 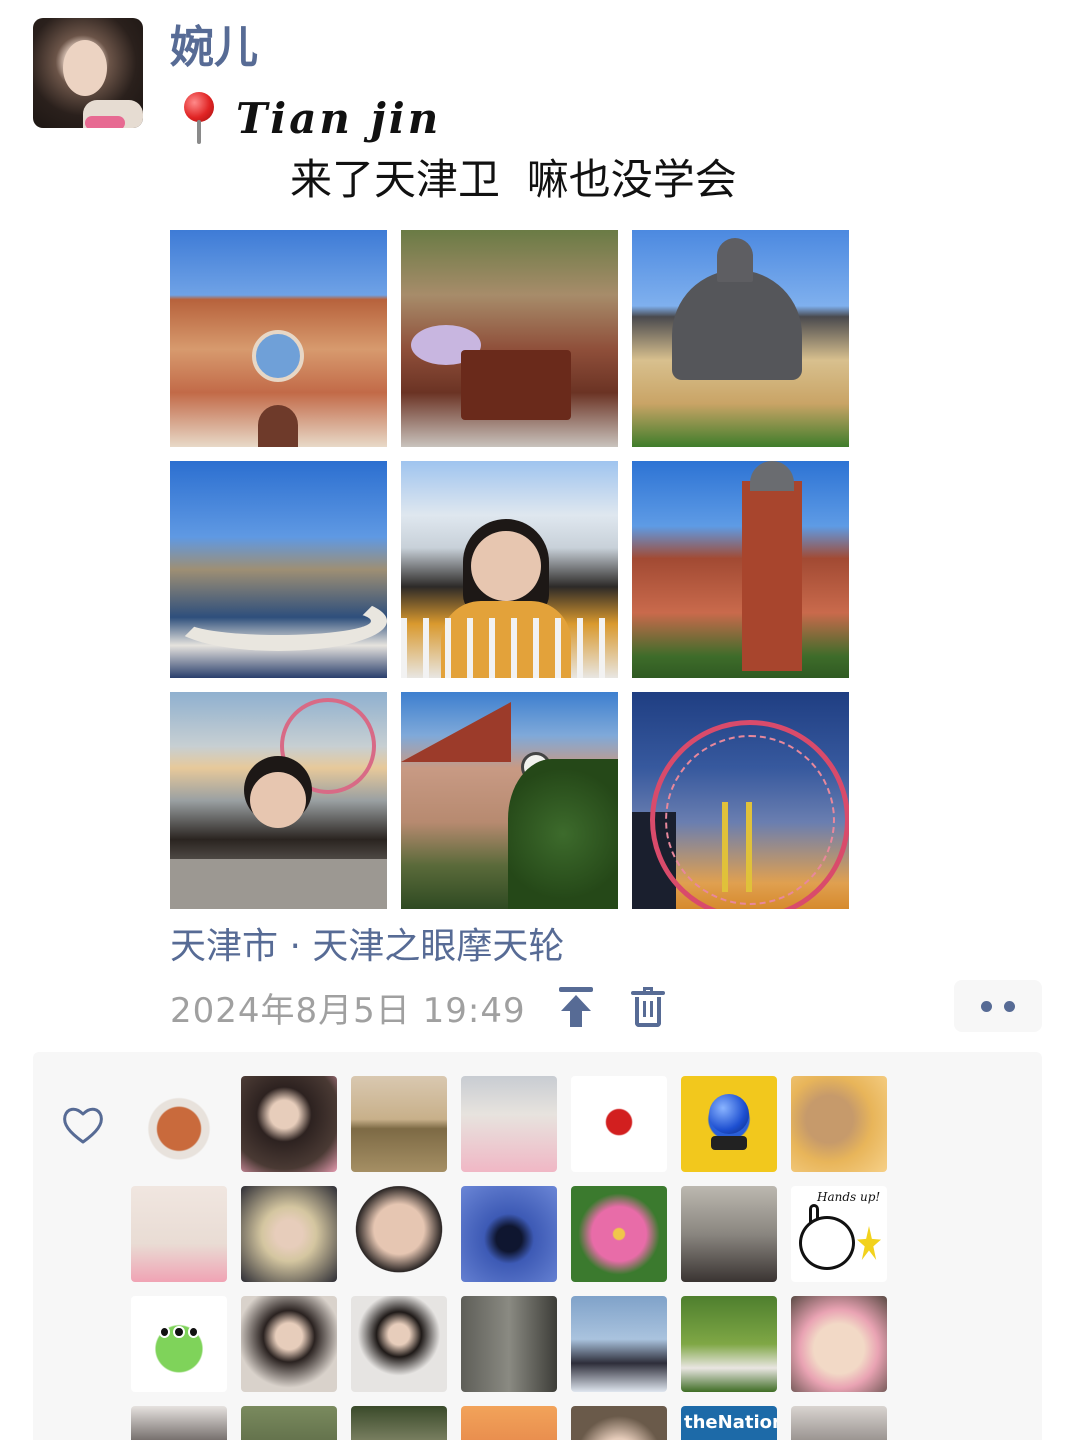 I want to click on delete-button, so click(x=648, y=1007).